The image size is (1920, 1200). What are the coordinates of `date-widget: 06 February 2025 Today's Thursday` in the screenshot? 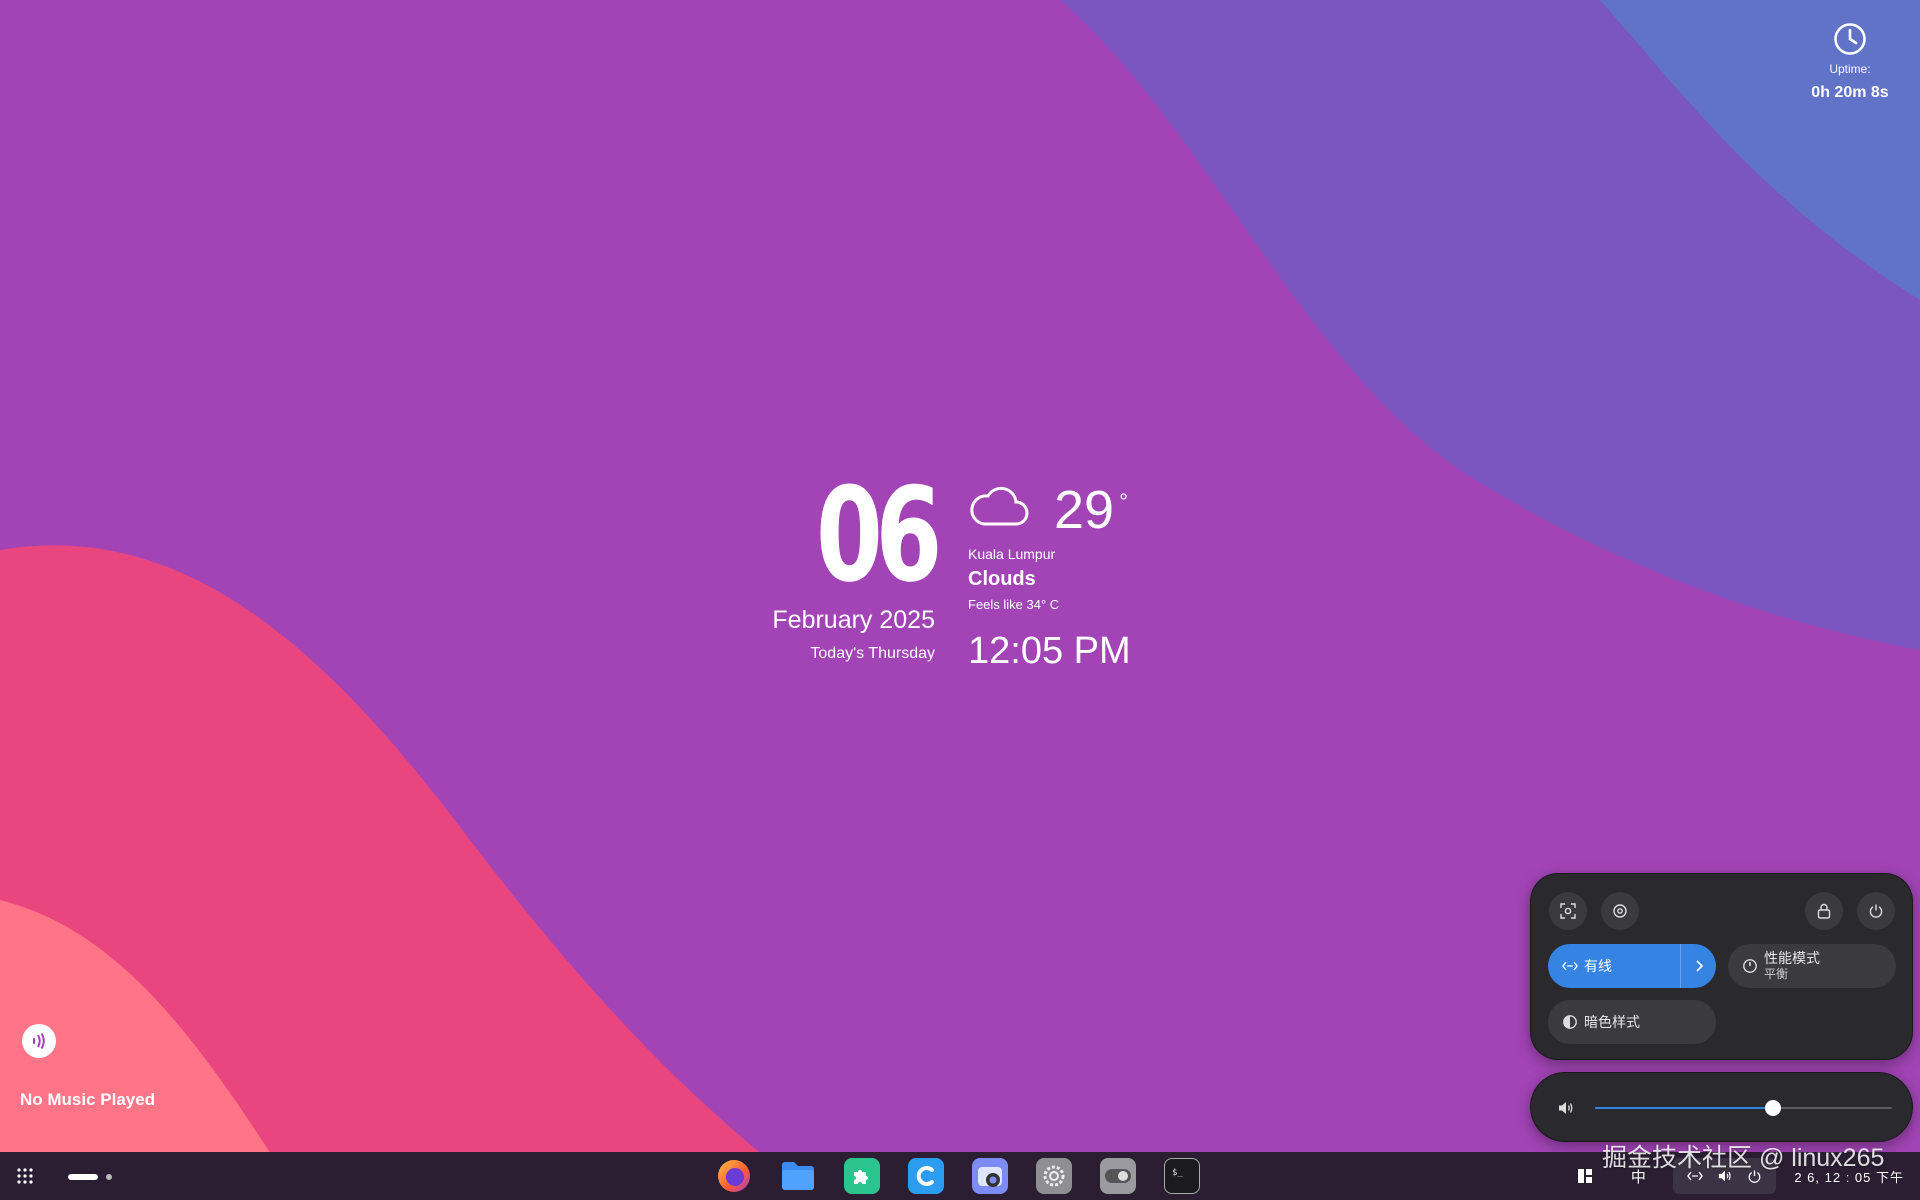 It's located at (851, 561).